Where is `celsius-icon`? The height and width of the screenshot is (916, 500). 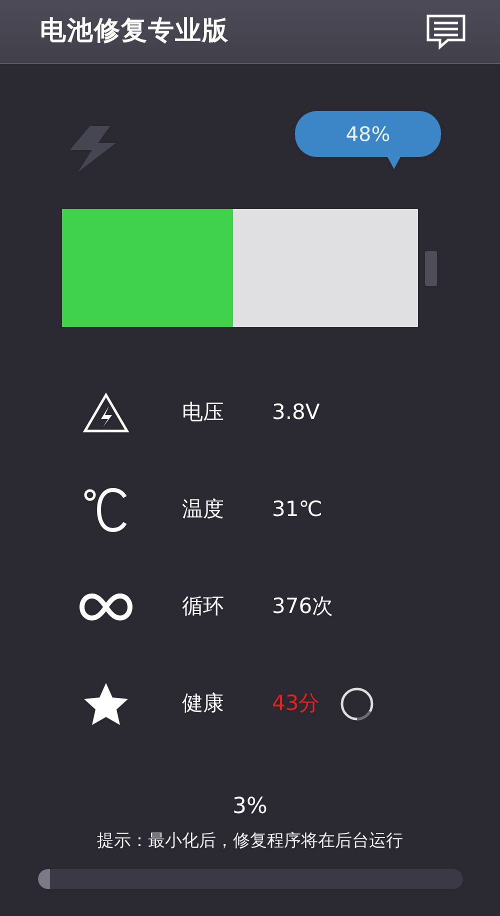 celsius-icon is located at coordinates (106, 509).